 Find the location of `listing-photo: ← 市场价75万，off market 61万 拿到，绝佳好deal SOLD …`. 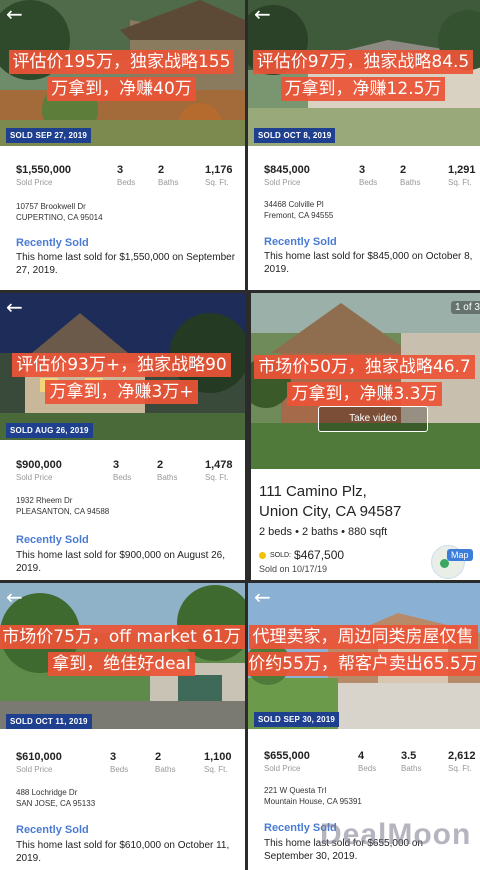

listing-photo: ← 市场价75万，off market 61万 拿到，绝佳好deal SOLD … is located at coordinates (122, 656).